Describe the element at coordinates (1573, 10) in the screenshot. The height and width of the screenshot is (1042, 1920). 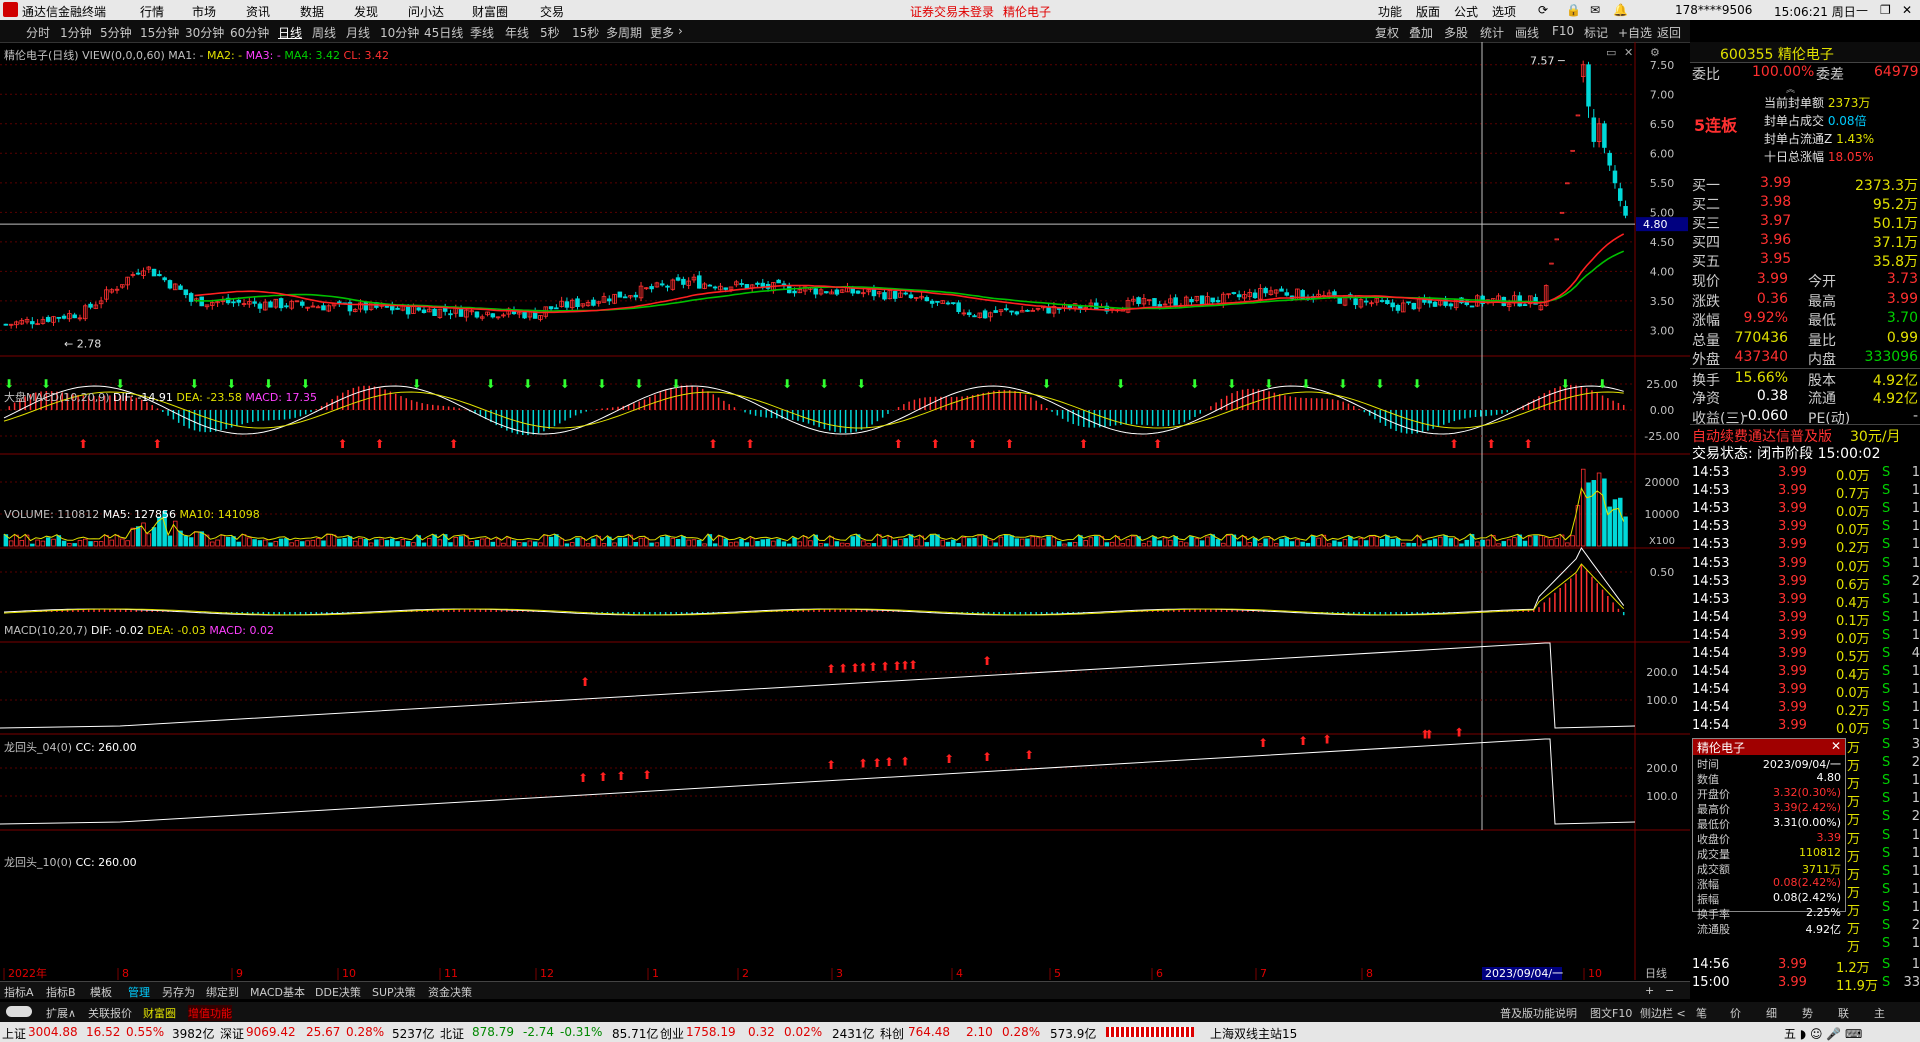
I see `lock-icon: 🔒` at that location.